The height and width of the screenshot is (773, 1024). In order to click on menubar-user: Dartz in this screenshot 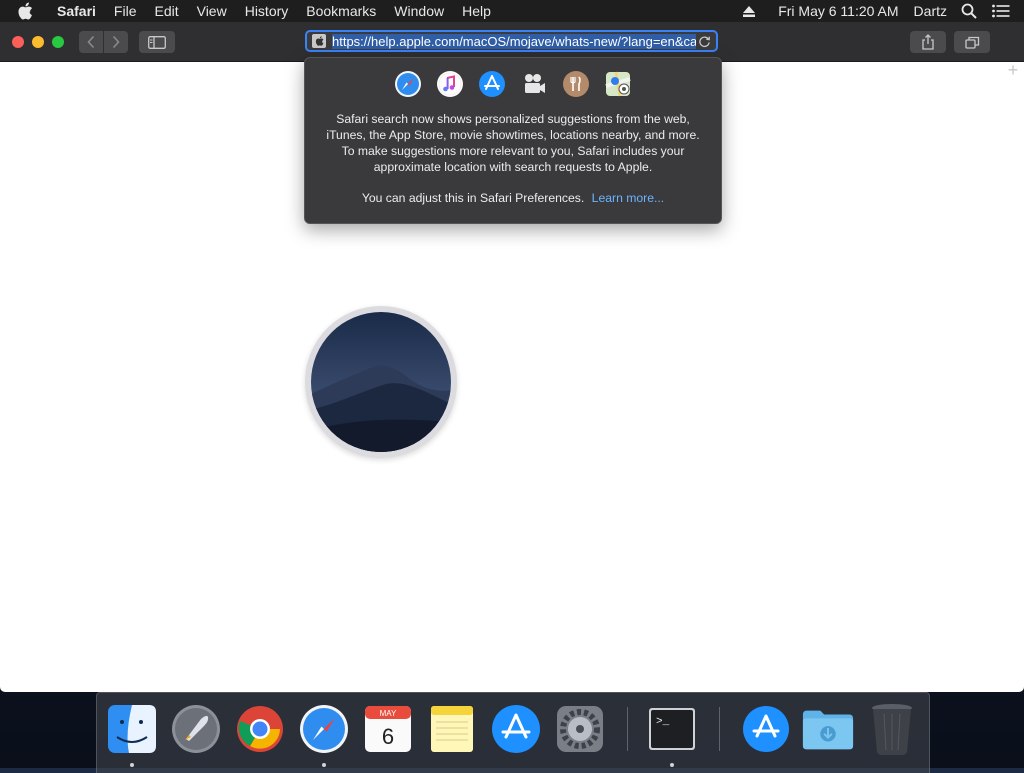, I will do `click(930, 11)`.